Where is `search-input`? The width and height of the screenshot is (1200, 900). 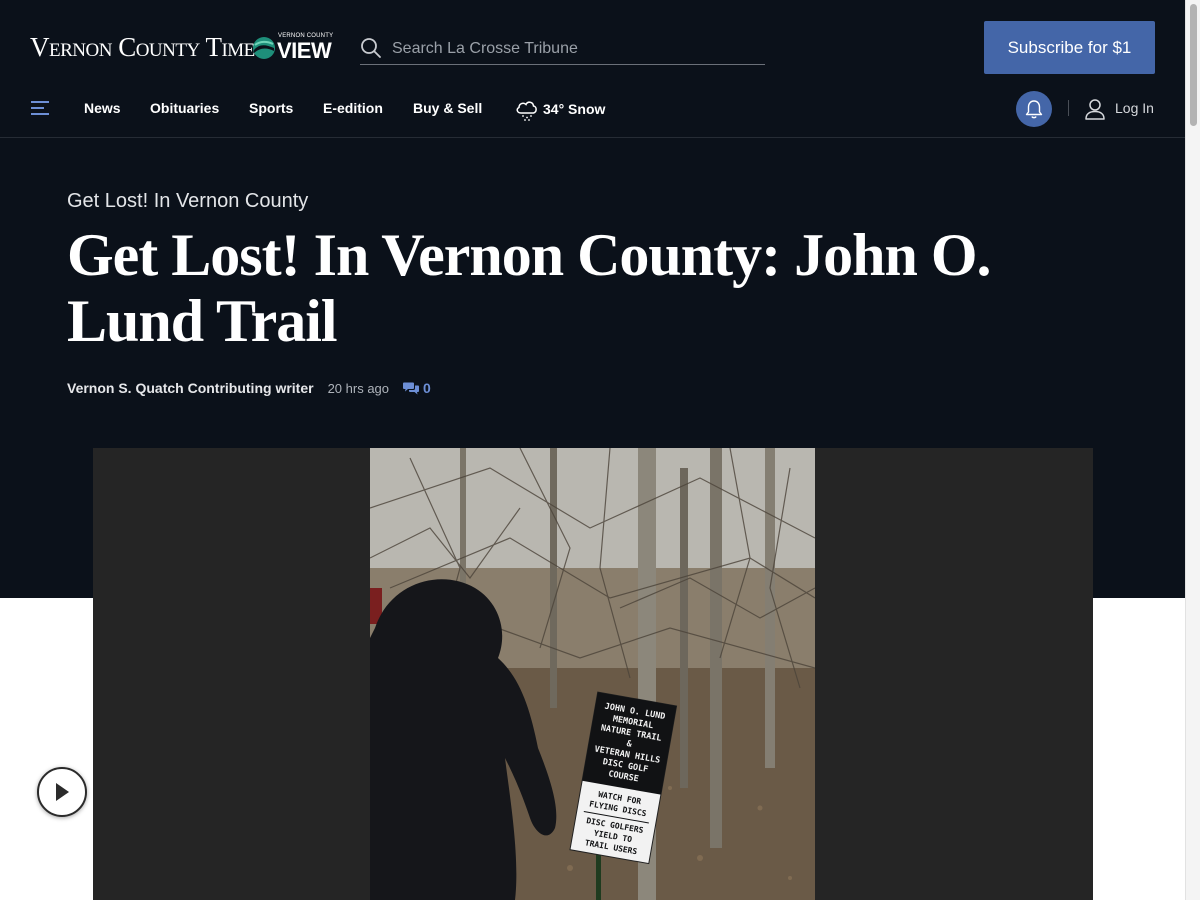 search-input is located at coordinates (578, 49).